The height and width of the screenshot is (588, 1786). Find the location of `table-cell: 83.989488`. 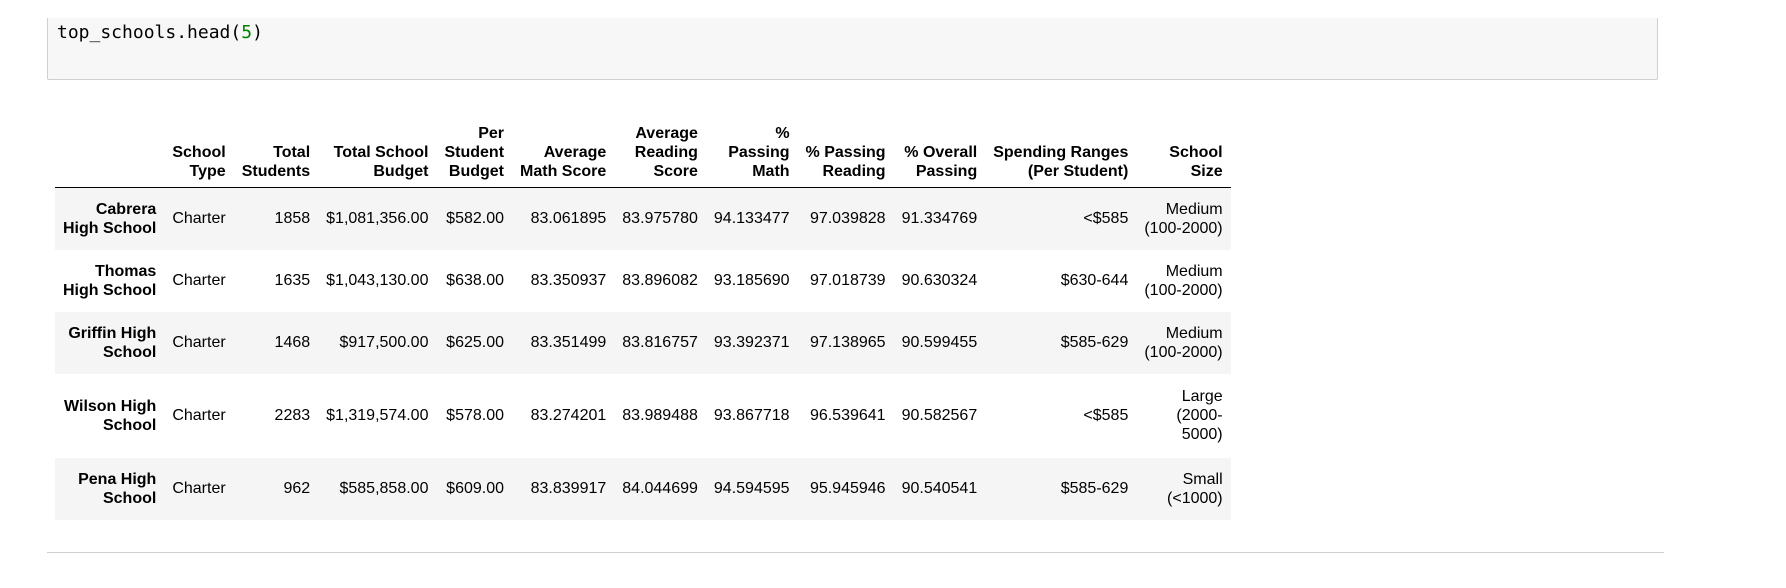

table-cell: 83.989488 is located at coordinates (660, 415).